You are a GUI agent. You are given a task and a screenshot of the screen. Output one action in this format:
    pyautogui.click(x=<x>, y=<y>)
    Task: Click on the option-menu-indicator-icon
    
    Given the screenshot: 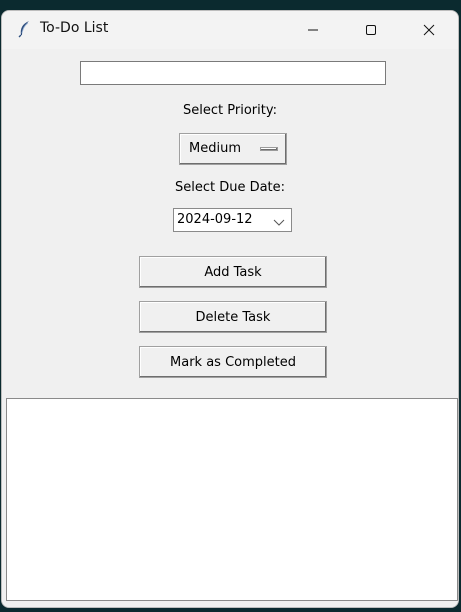 What is the action you would take?
    pyautogui.click(x=269, y=149)
    